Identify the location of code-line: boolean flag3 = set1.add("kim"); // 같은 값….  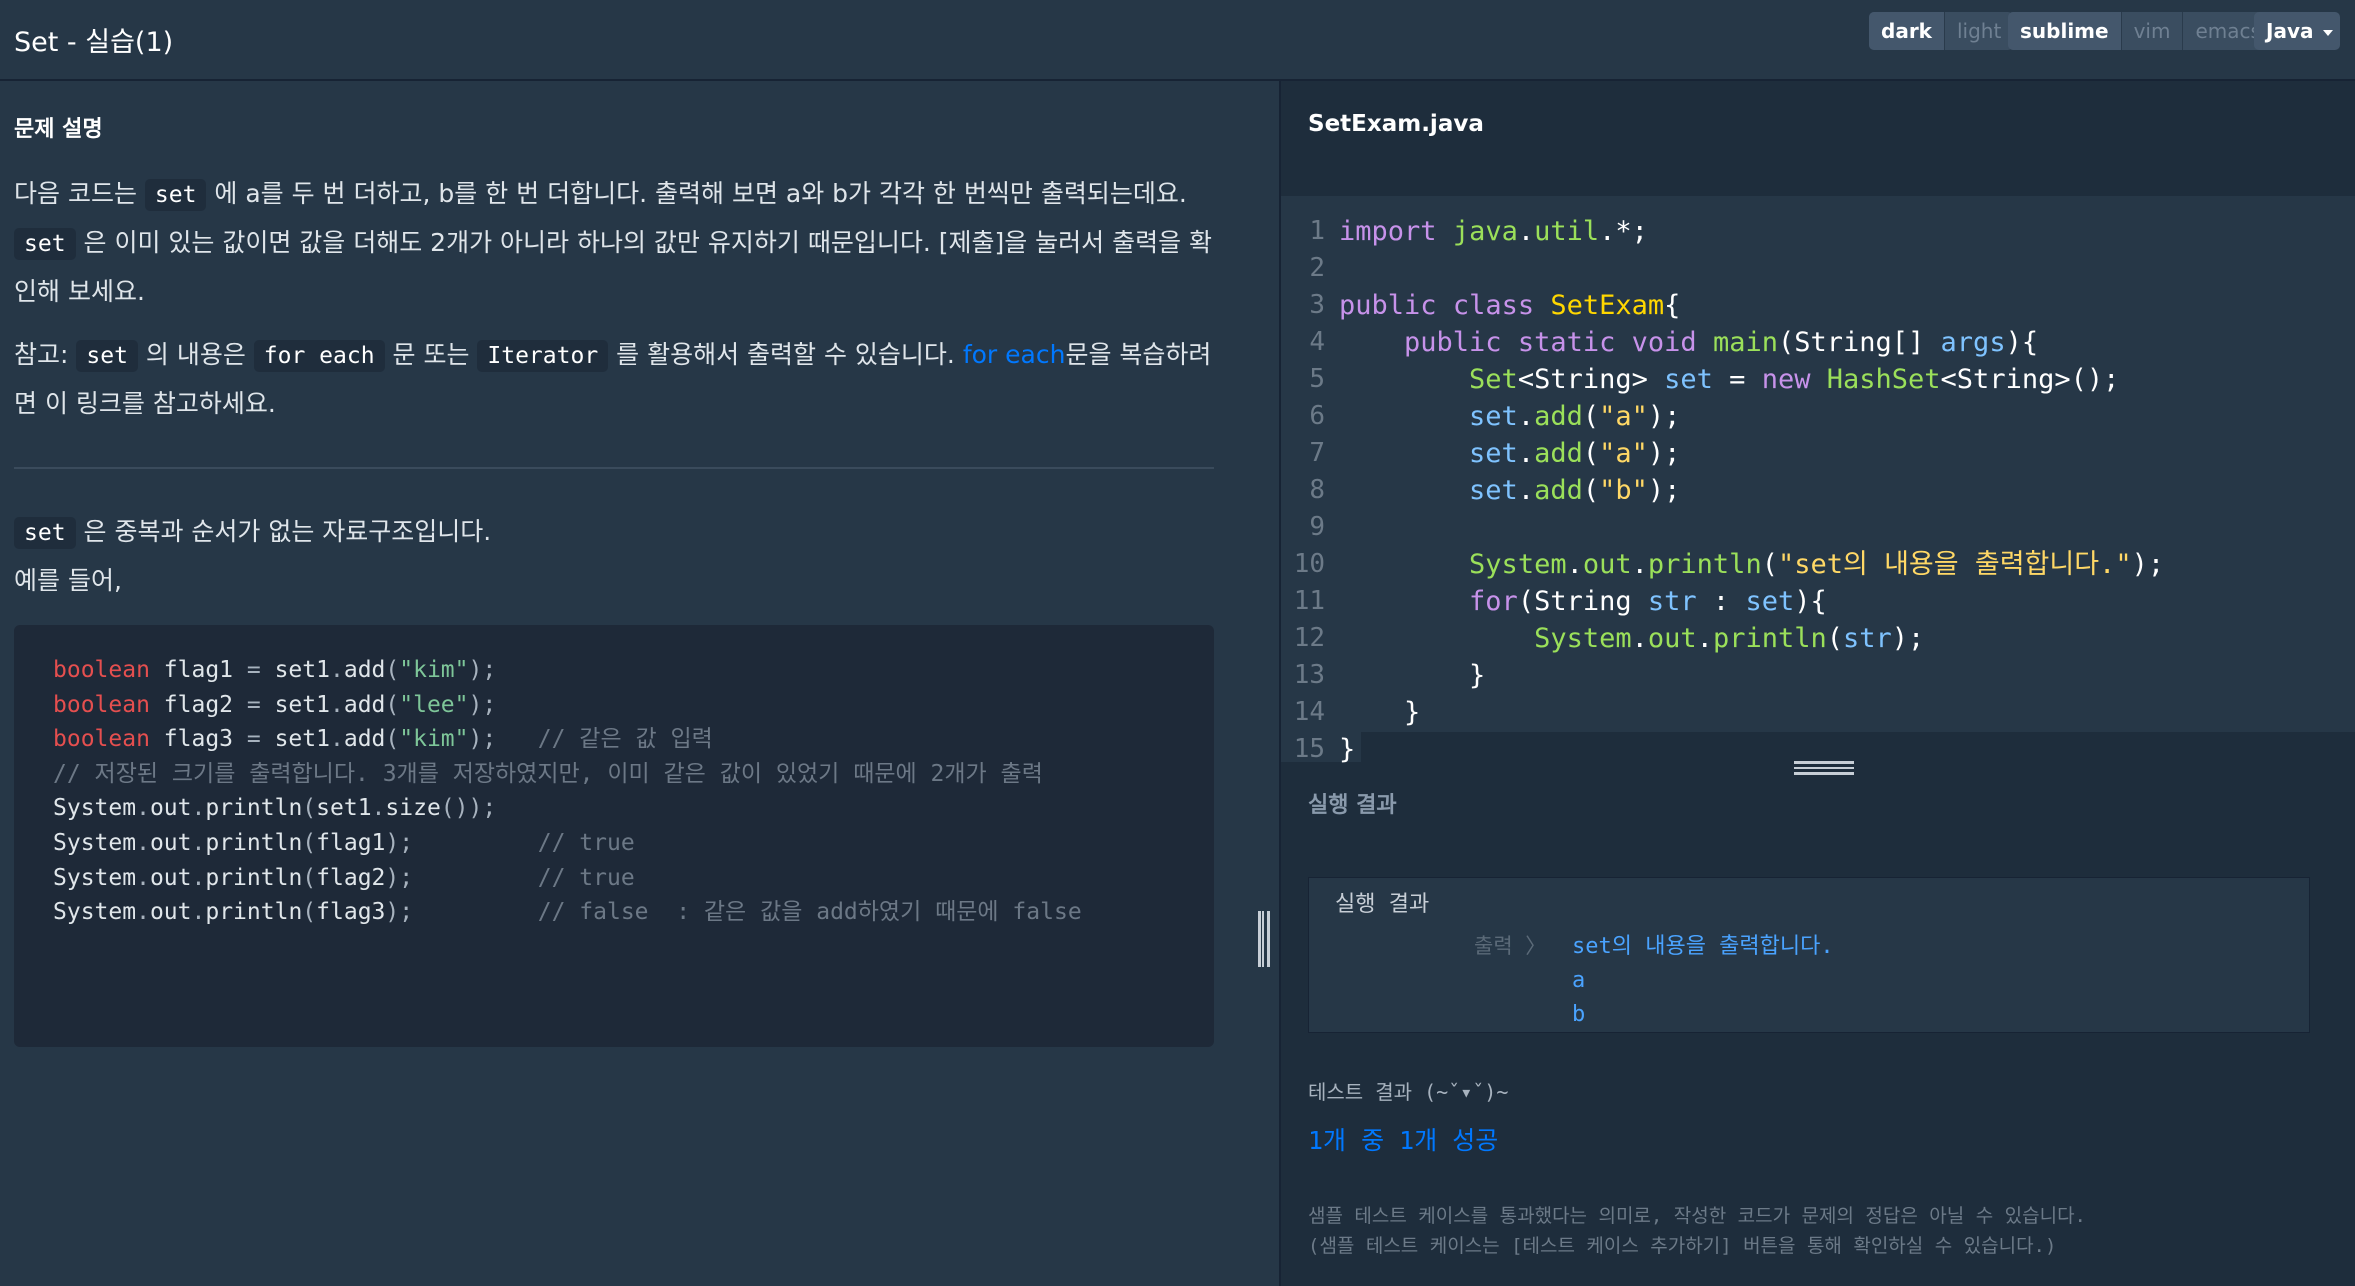
(383, 739).